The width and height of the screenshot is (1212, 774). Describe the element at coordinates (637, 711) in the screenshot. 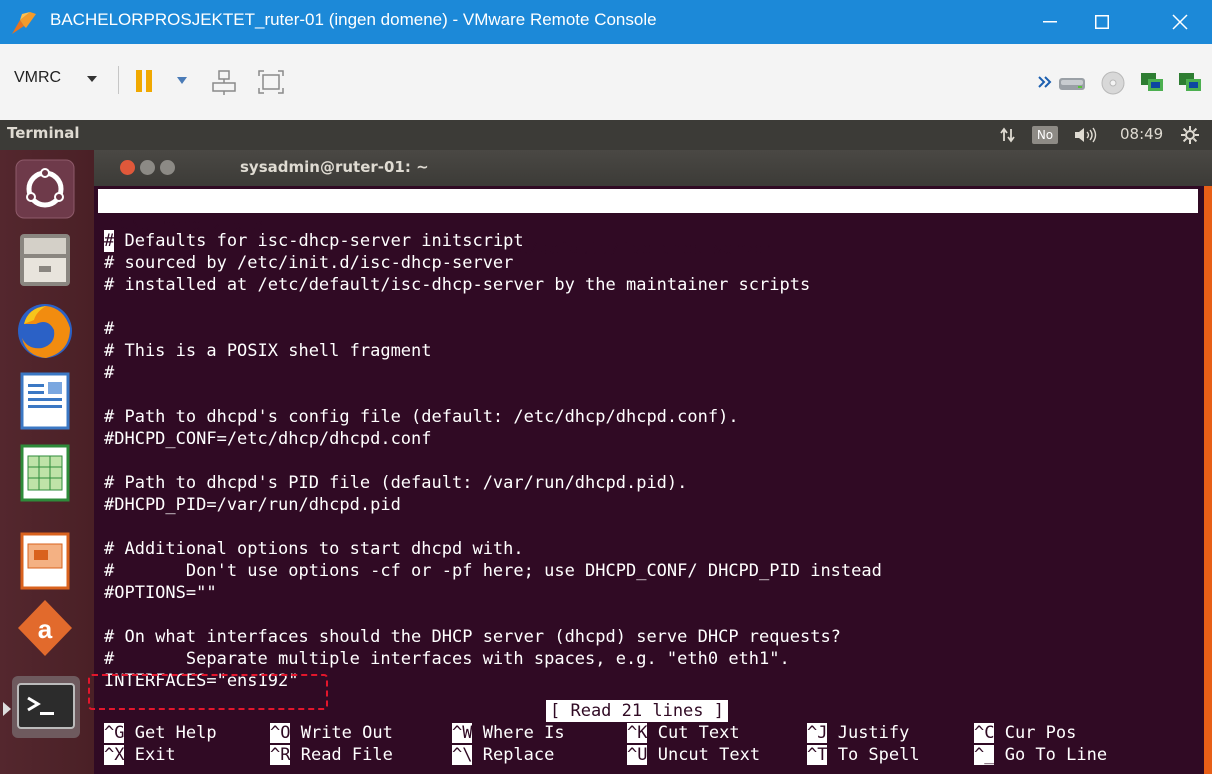

I see `nano-status-message: [ Read 21 lines ]` at that location.